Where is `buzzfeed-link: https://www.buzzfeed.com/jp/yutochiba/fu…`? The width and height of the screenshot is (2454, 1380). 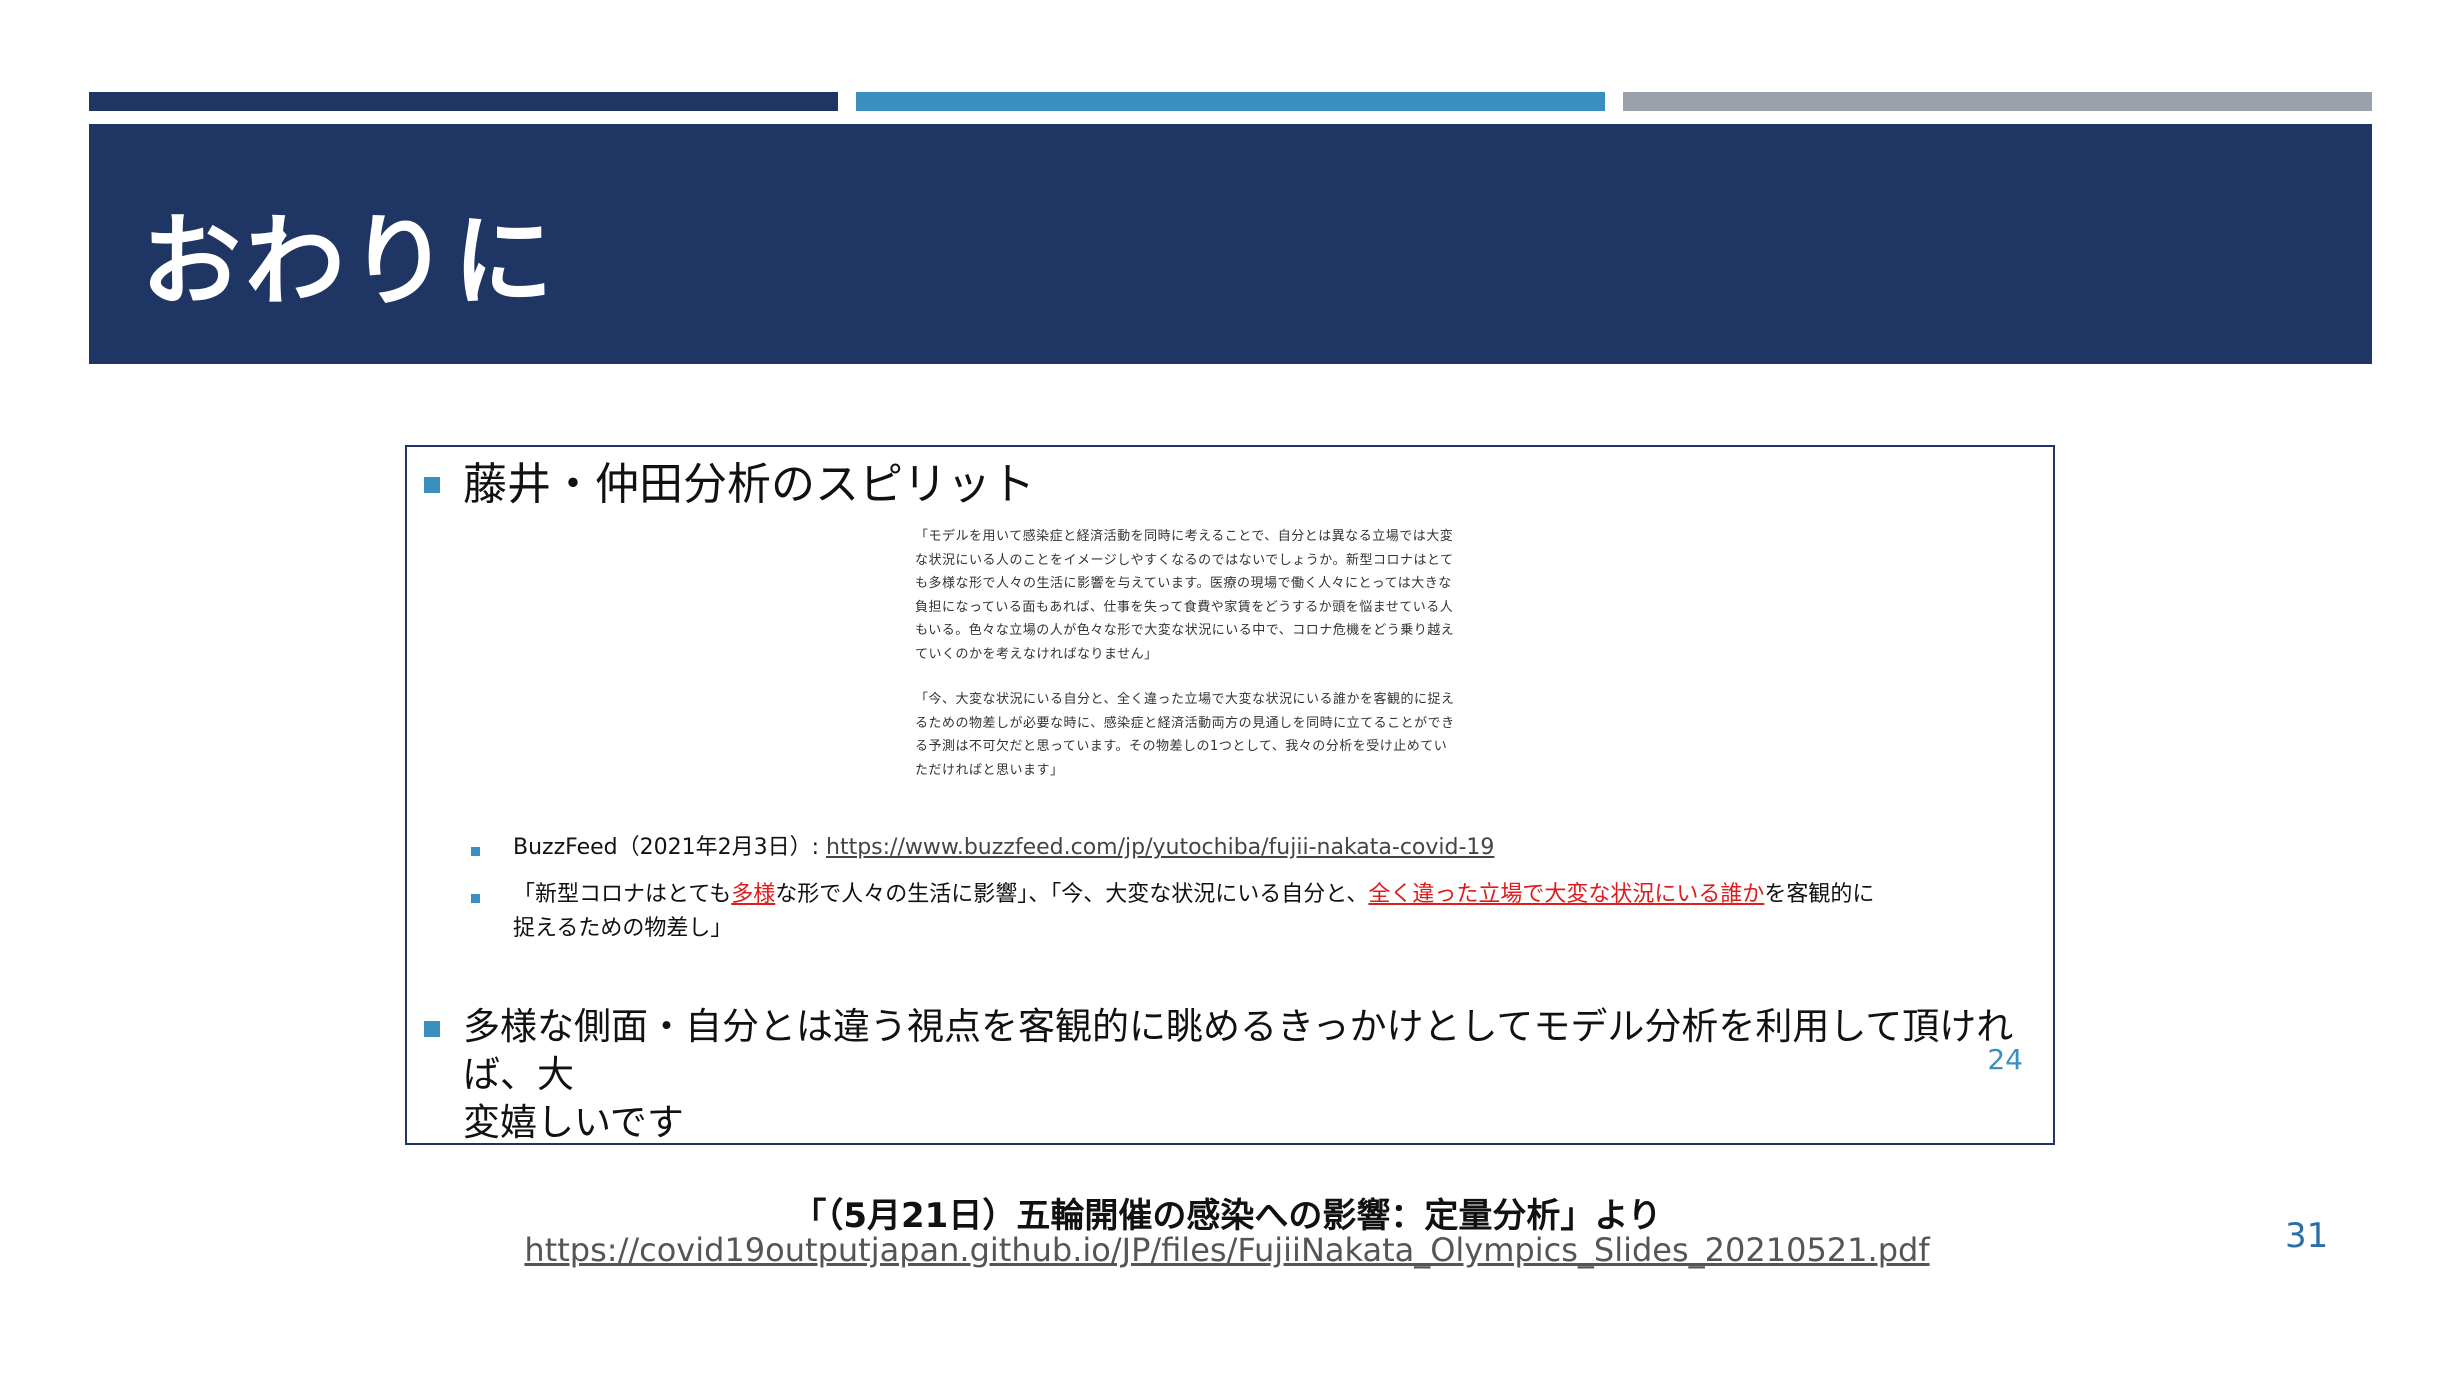
buzzfeed-link: https://www.buzzfeed.com/jp/yutochiba/fu… is located at coordinates (1160, 847).